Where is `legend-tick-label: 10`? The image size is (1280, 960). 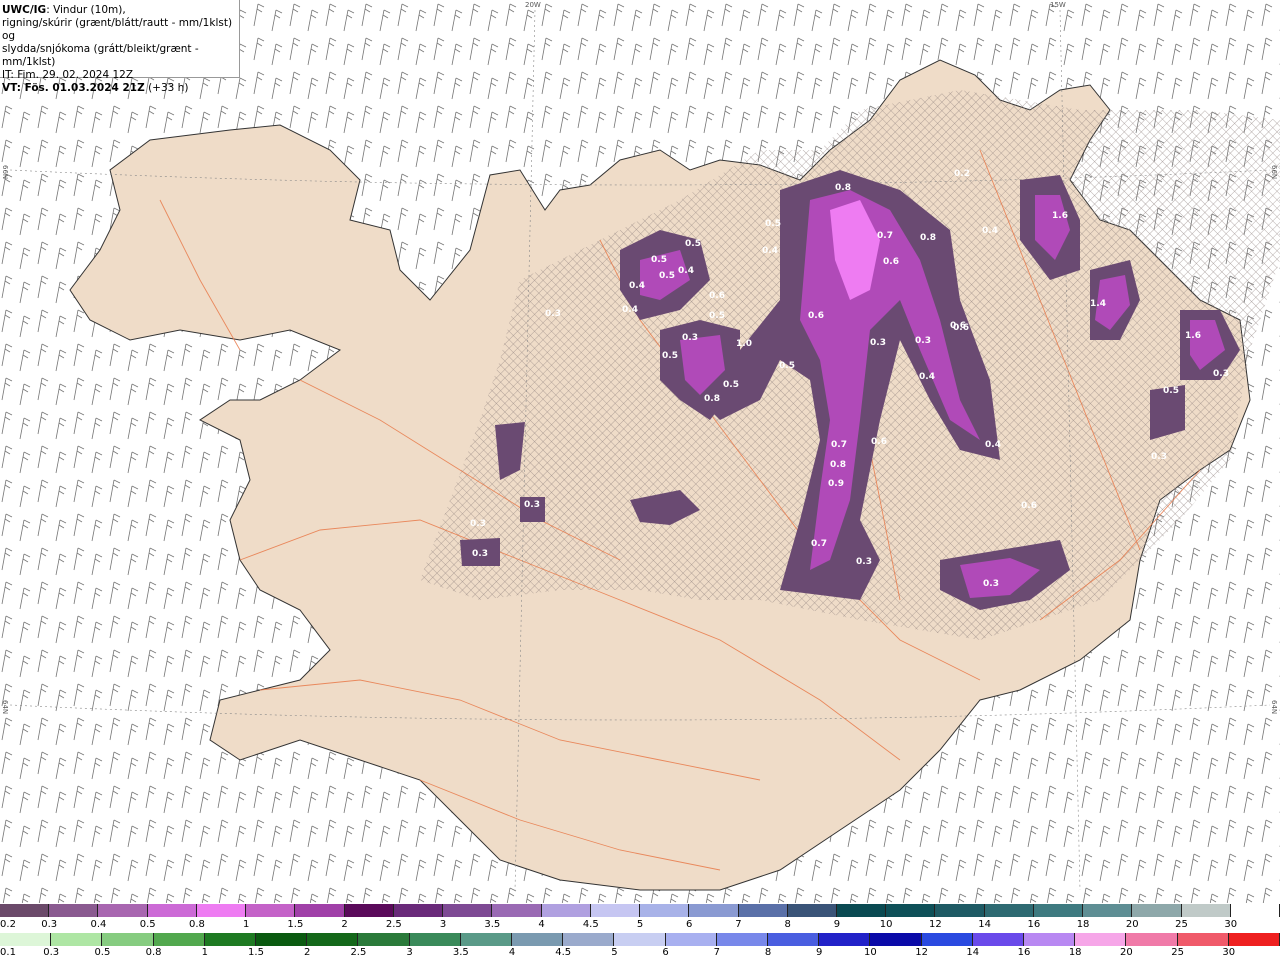
legend-tick-label: 10 is located at coordinates (886, 924).